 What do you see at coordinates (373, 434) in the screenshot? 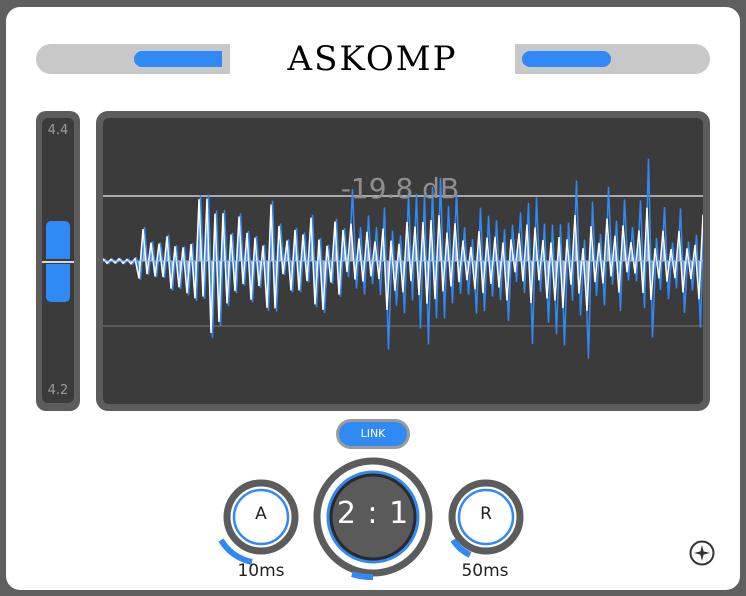
I see `link-button: LINK` at bounding box center [373, 434].